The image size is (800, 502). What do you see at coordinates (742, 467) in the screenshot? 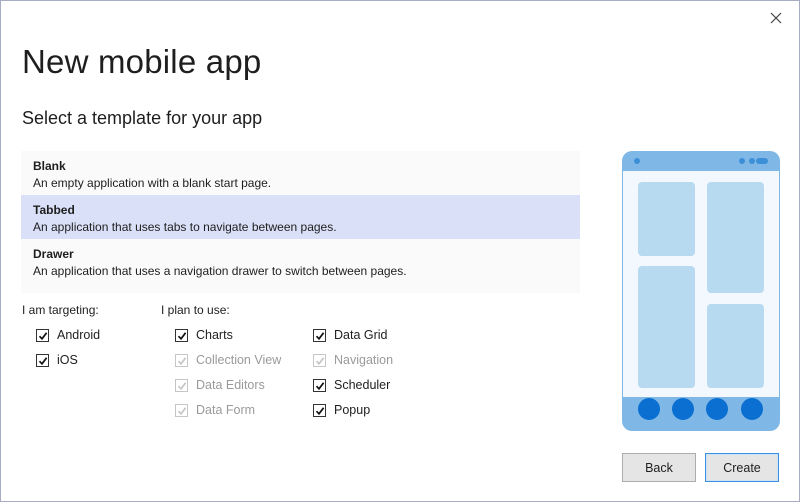
I see `create-button: Create` at bounding box center [742, 467].